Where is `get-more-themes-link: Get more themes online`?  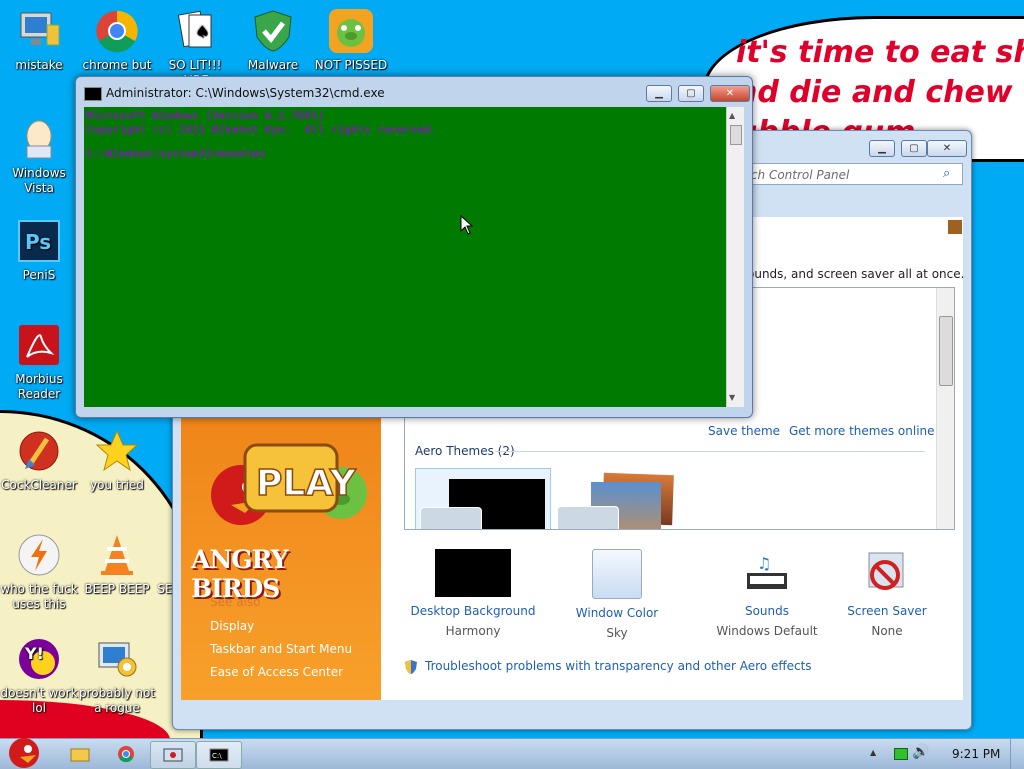
get-more-themes-link: Get more themes online is located at coordinates (862, 431).